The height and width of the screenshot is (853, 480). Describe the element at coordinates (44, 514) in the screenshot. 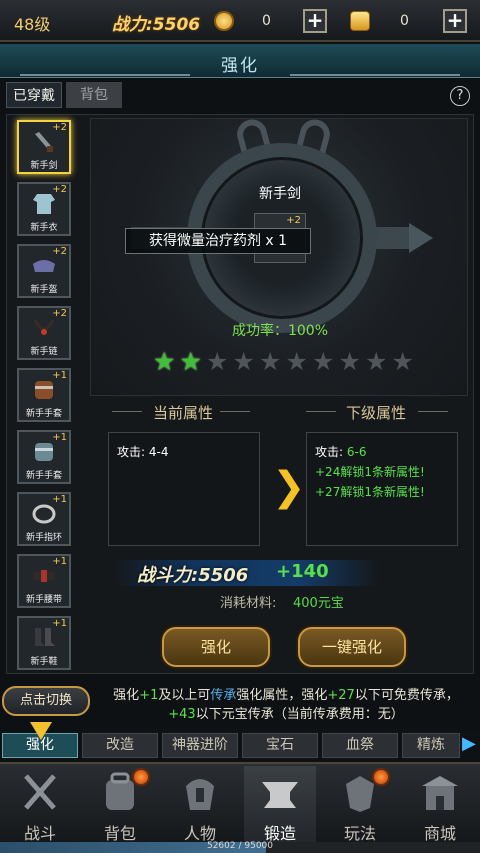

I see `ring-icon` at that location.